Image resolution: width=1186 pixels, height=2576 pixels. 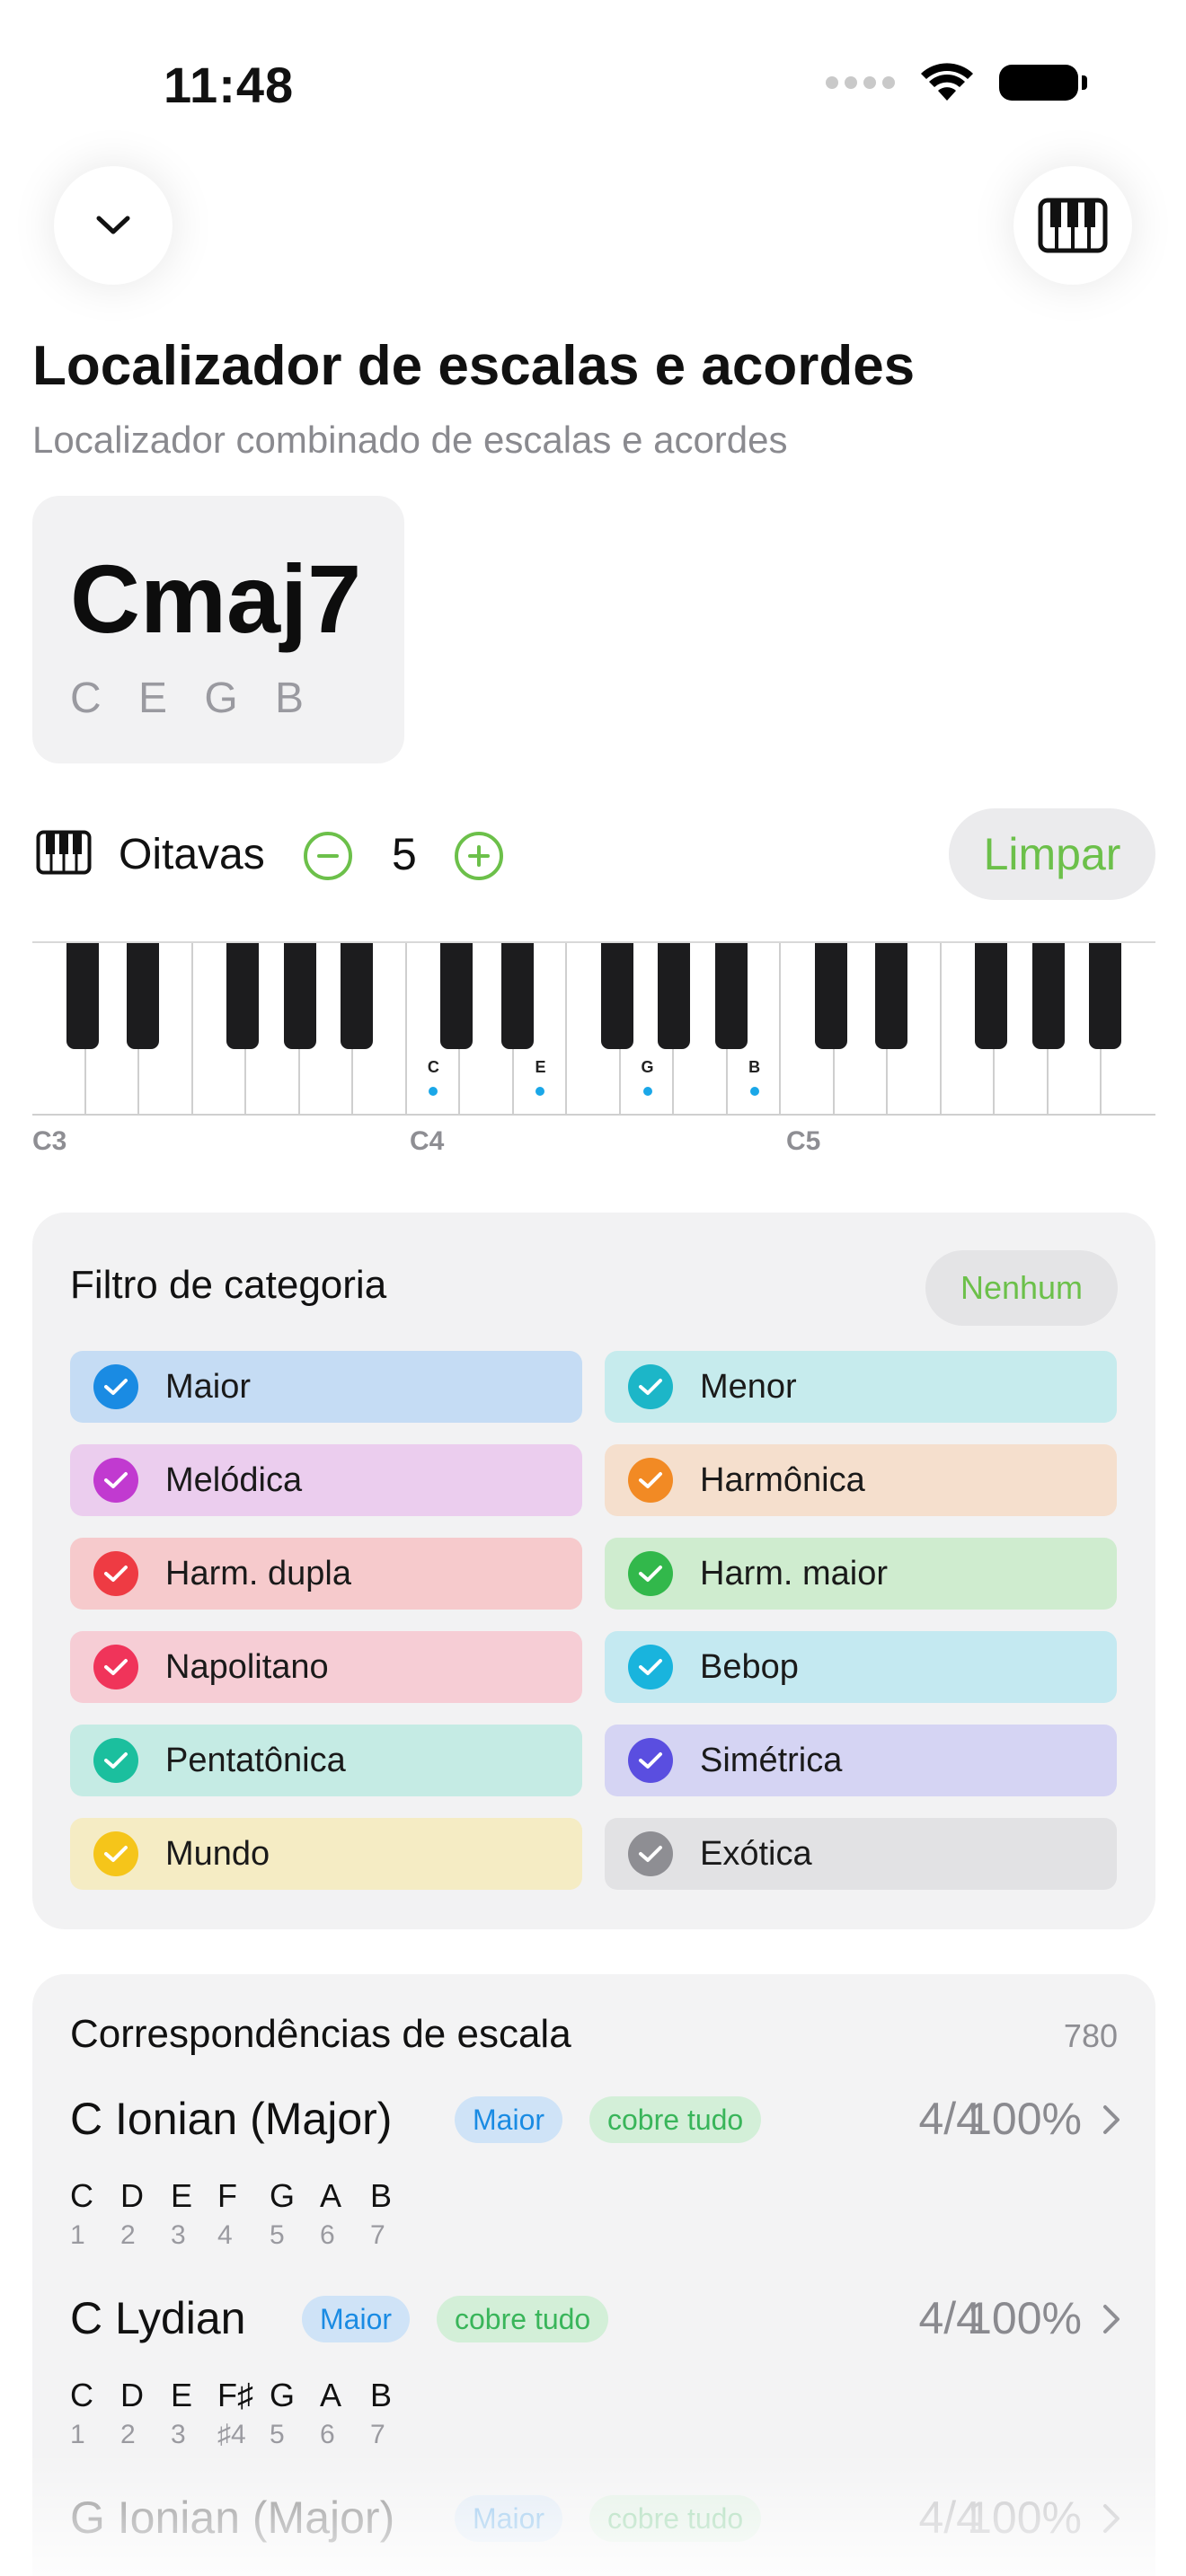 I want to click on octave-label-c4: C4, so click(x=427, y=1141).